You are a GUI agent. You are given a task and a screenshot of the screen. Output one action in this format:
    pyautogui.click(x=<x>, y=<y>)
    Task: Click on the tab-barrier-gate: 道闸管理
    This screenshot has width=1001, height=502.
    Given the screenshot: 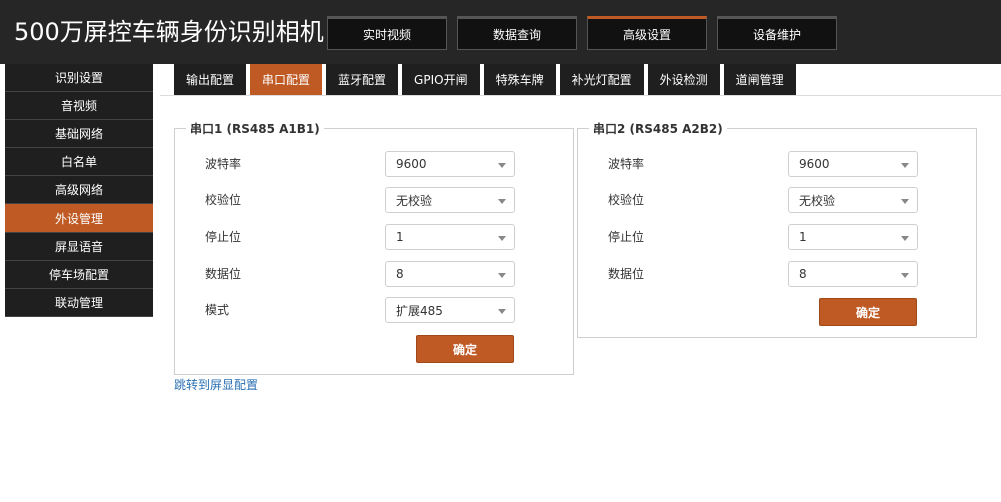 What is the action you would take?
    pyautogui.click(x=759, y=79)
    